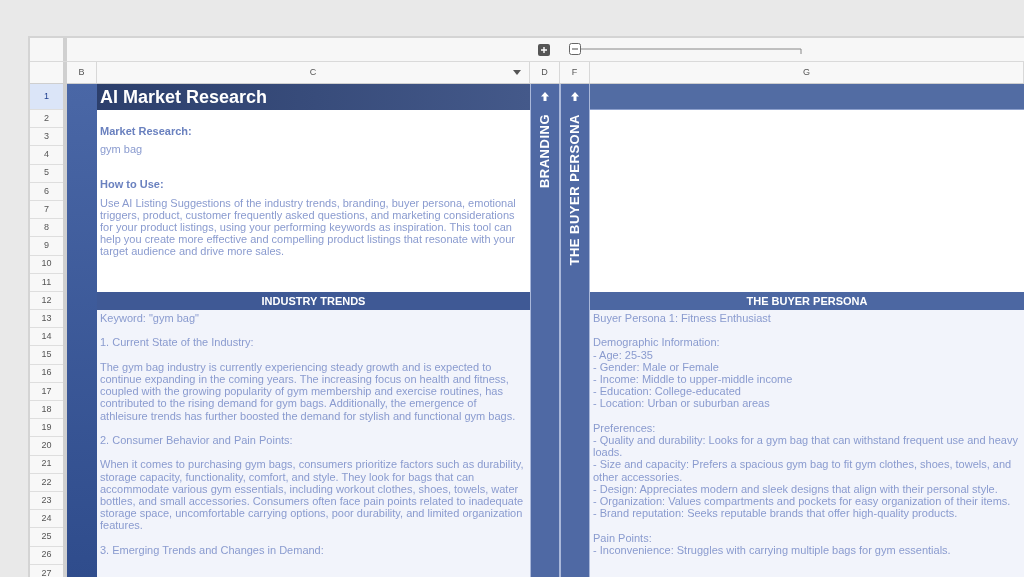  What do you see at coordinates (623, 537) in the screenshot?
I see `persona-line: Pain Points:` at bounding box center [623, 537].